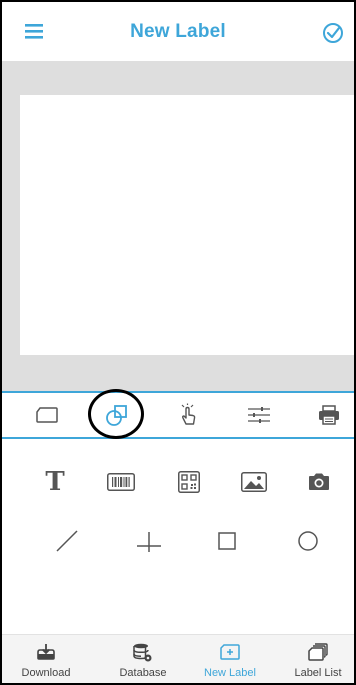 This screenshot has width=356, height=685. What do you see at coordinates (143, 673) in the screenshot?
I see `nav-label: Database` at bounding box center [143, 673].